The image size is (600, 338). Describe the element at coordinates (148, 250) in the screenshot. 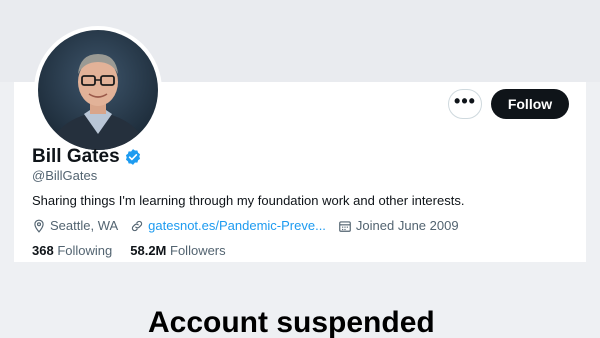

I see `followers-count: 58.2M` at that location.